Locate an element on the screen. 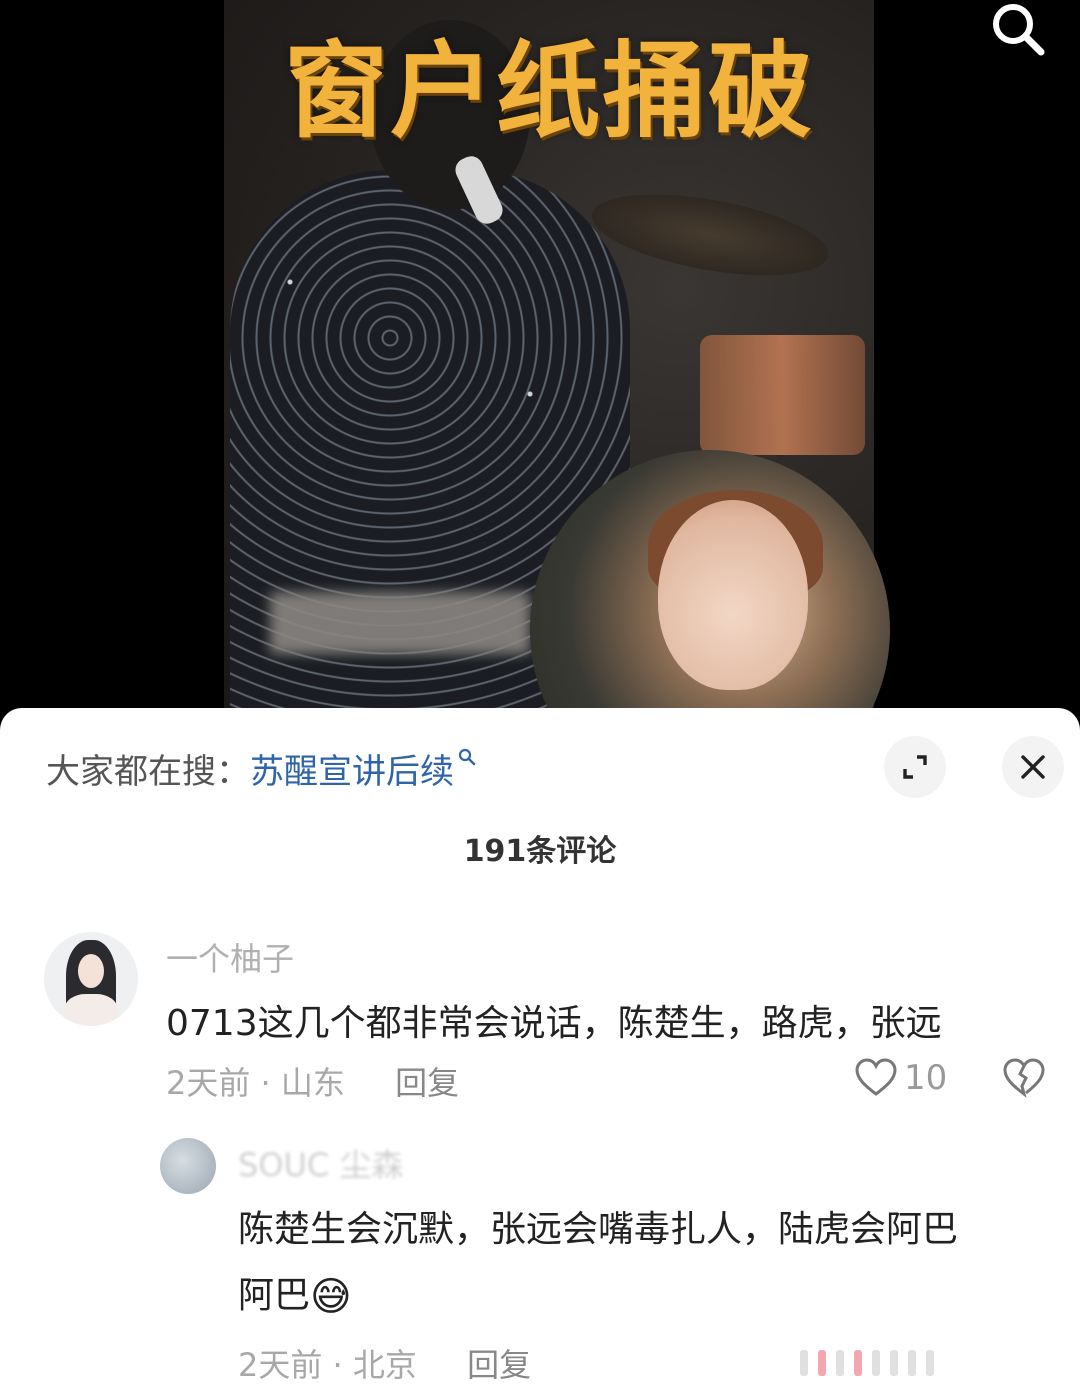 The image size is (1080, 1388). pip-face is located at coordinates (733, 595).